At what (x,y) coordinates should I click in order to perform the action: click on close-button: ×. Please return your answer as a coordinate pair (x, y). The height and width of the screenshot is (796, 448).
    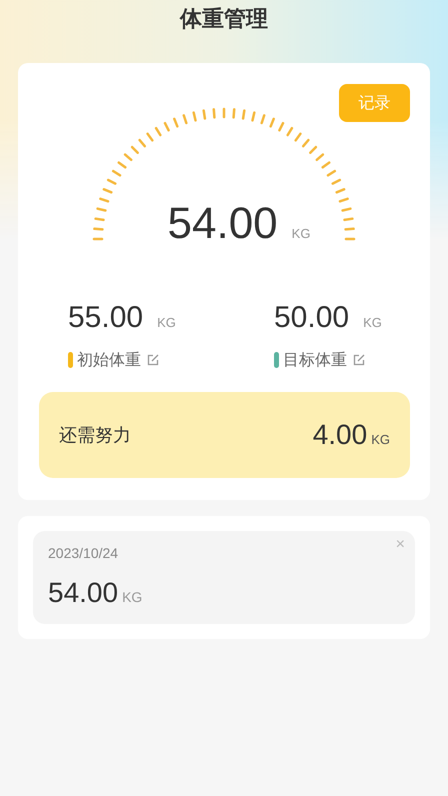
    Looking at the image, I should click on (400, 545).